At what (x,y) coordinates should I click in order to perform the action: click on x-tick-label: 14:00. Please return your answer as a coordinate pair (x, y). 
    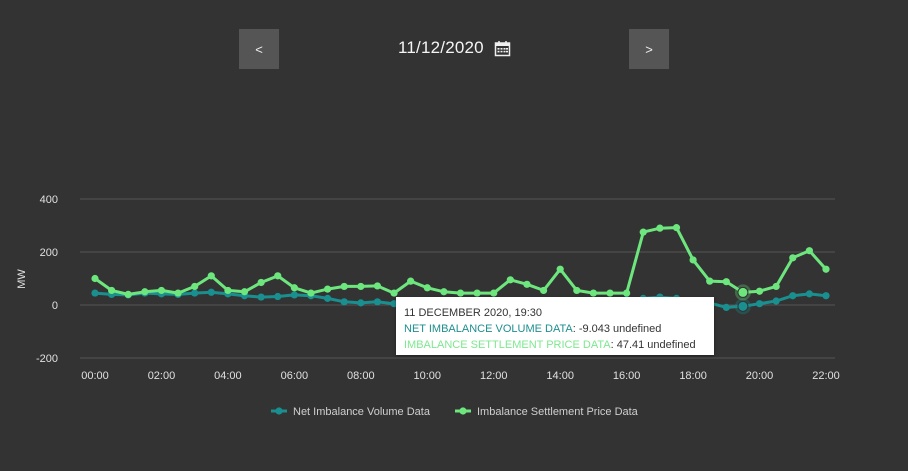
    Looking at the image, I should click on (560, 376).